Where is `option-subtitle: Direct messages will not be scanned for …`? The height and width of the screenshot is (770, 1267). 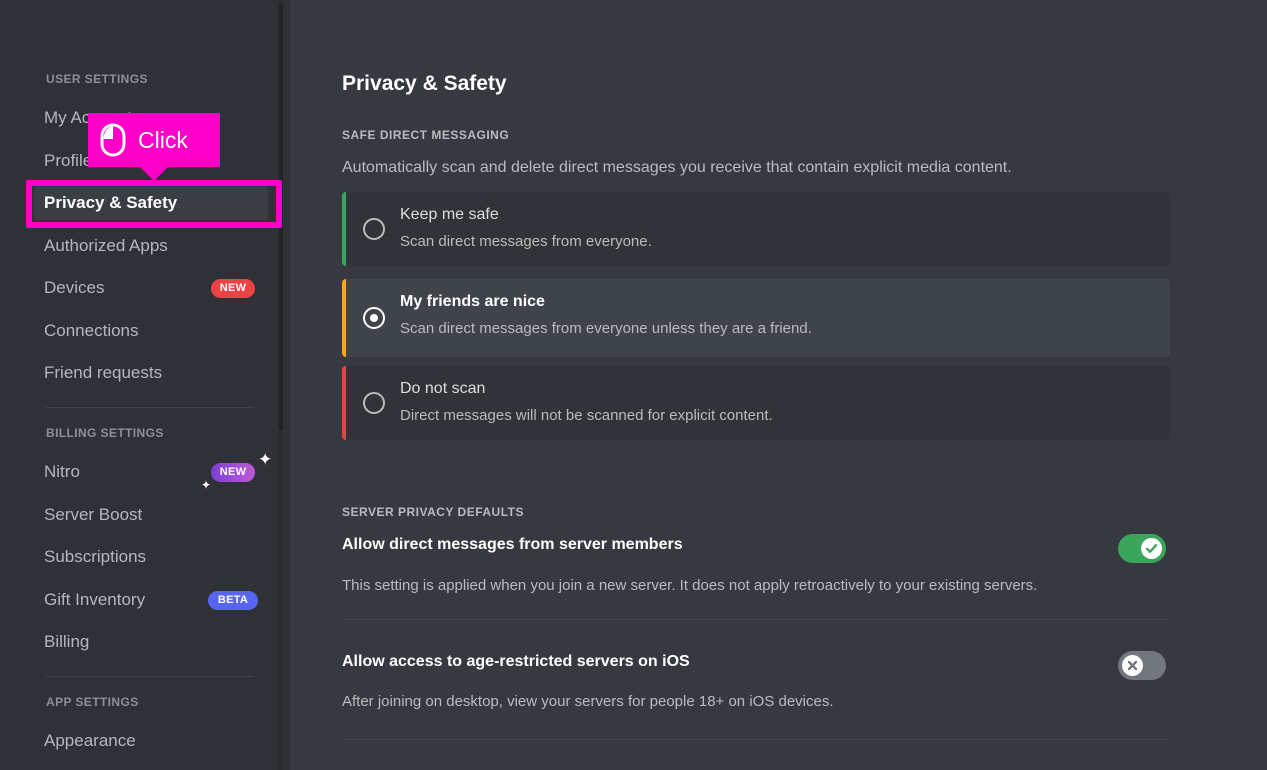 option-subtitle: Direct messages will not be scanned for … is located at coordinates (586, 415).